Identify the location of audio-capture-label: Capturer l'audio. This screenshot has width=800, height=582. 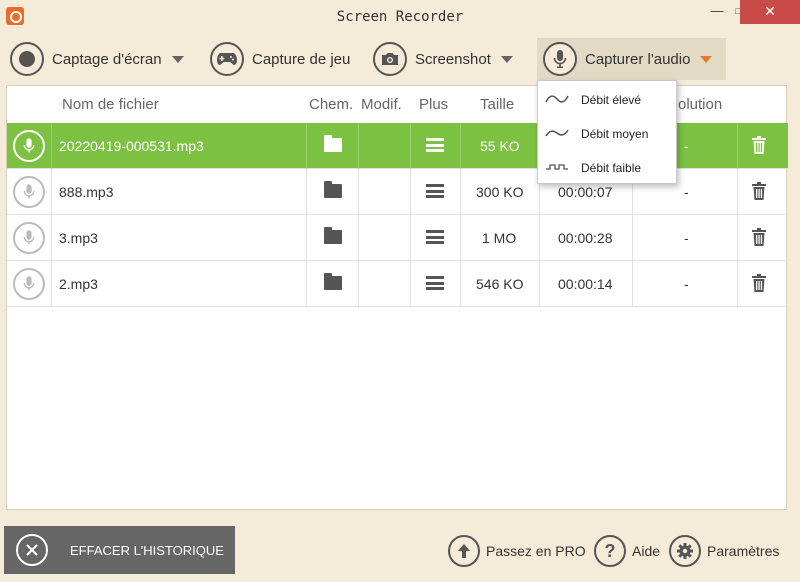
(638, 59).